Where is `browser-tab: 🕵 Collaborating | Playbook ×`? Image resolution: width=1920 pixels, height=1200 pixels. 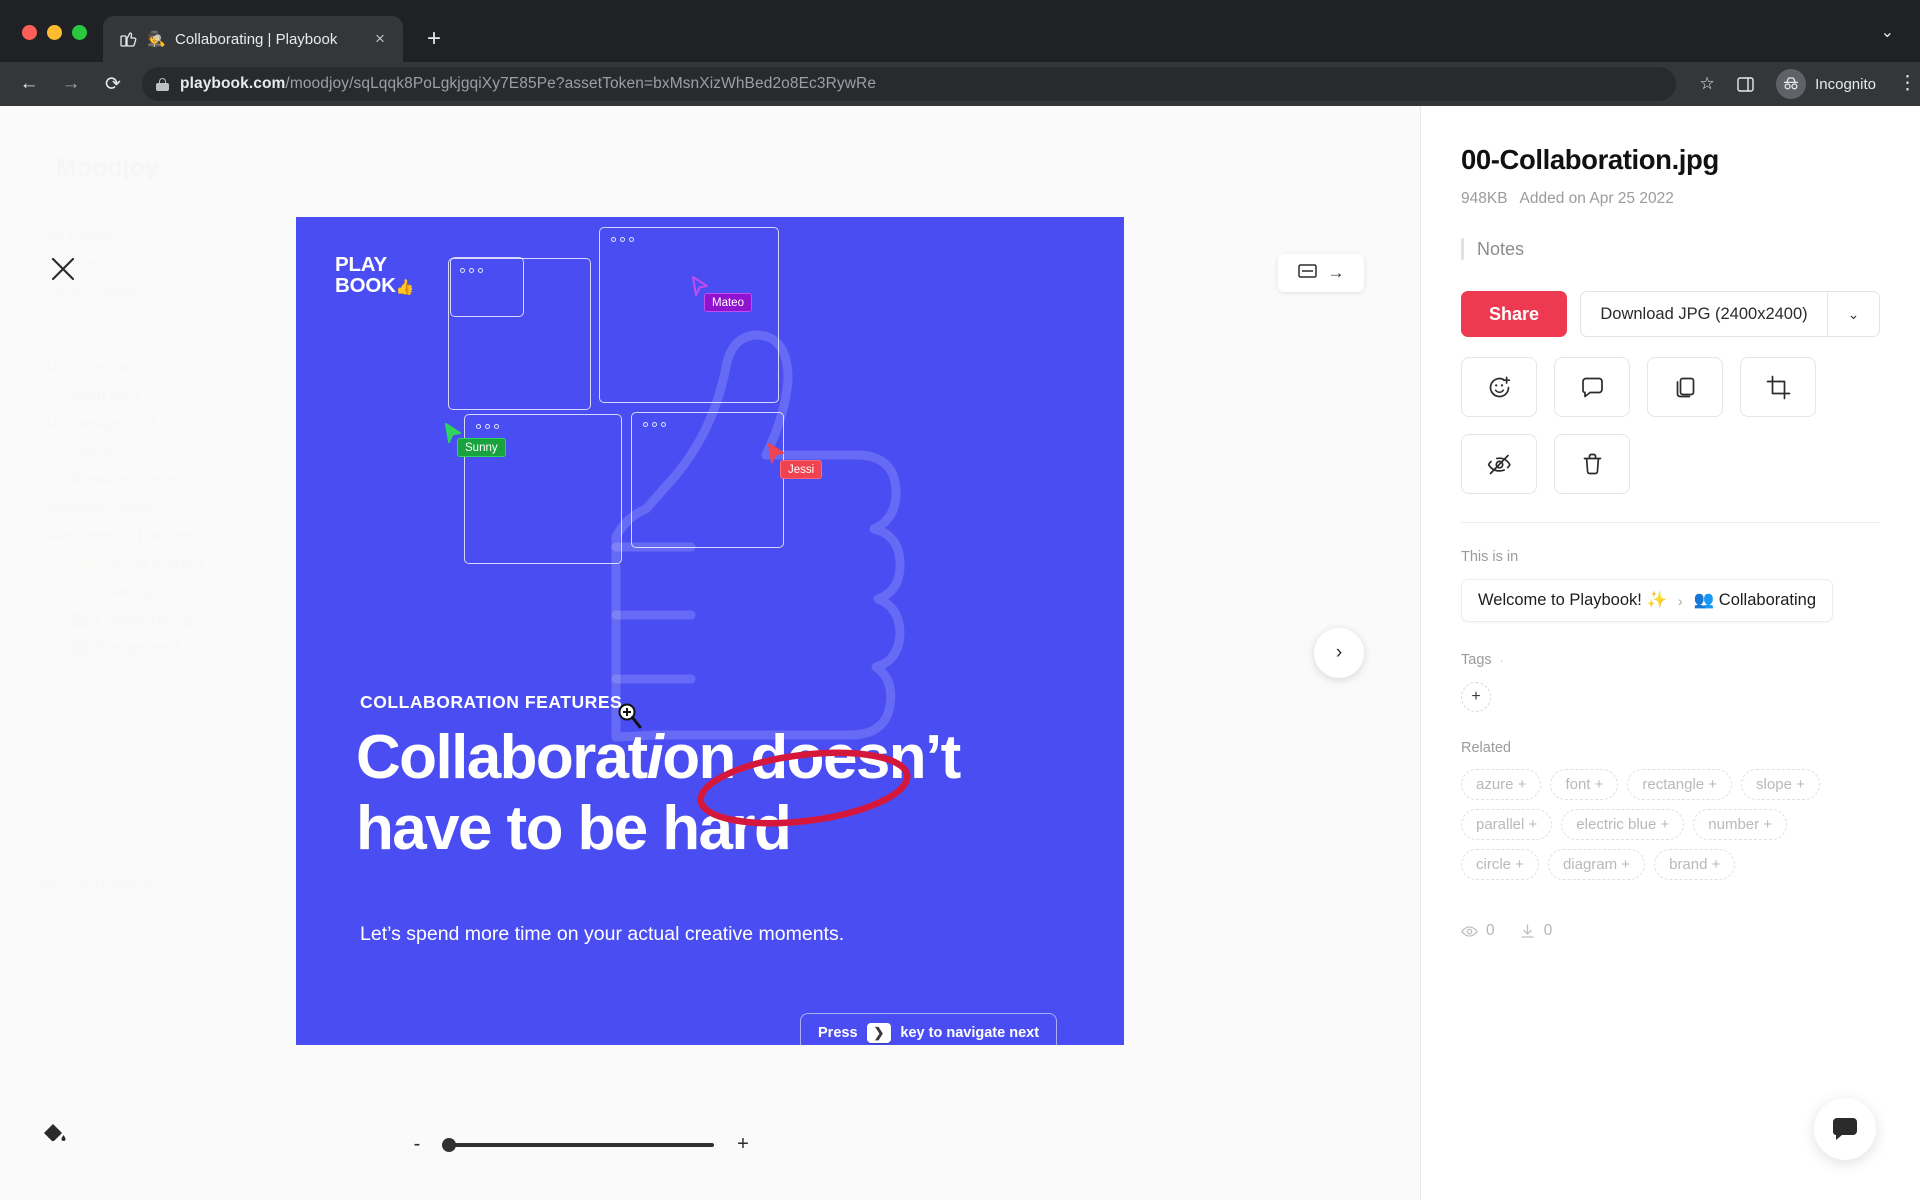 browser-tab: 🕵 Collaborating | Playbook × is located at coordinates (253, 39).